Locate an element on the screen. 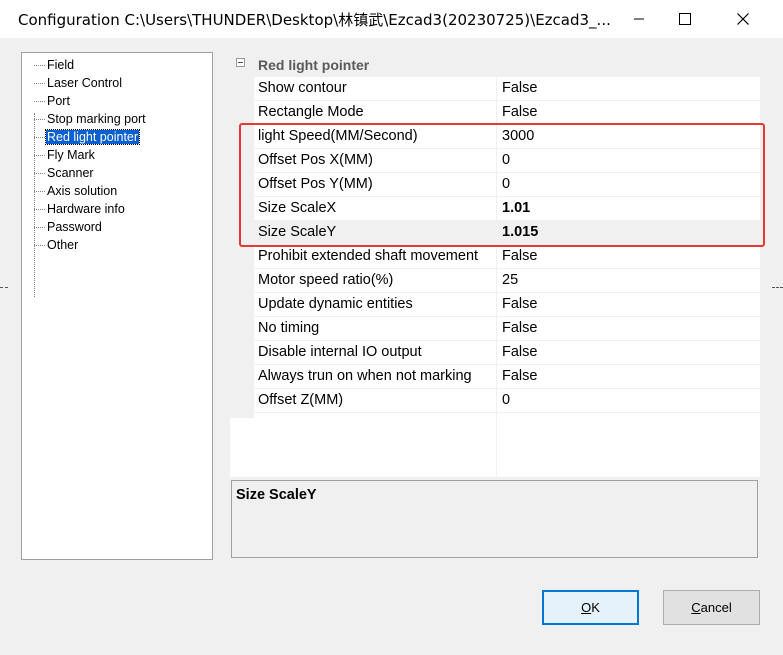 The height and width of the screenshot is (655, 783). ok-button: OK is located at coordinates (590, 607).